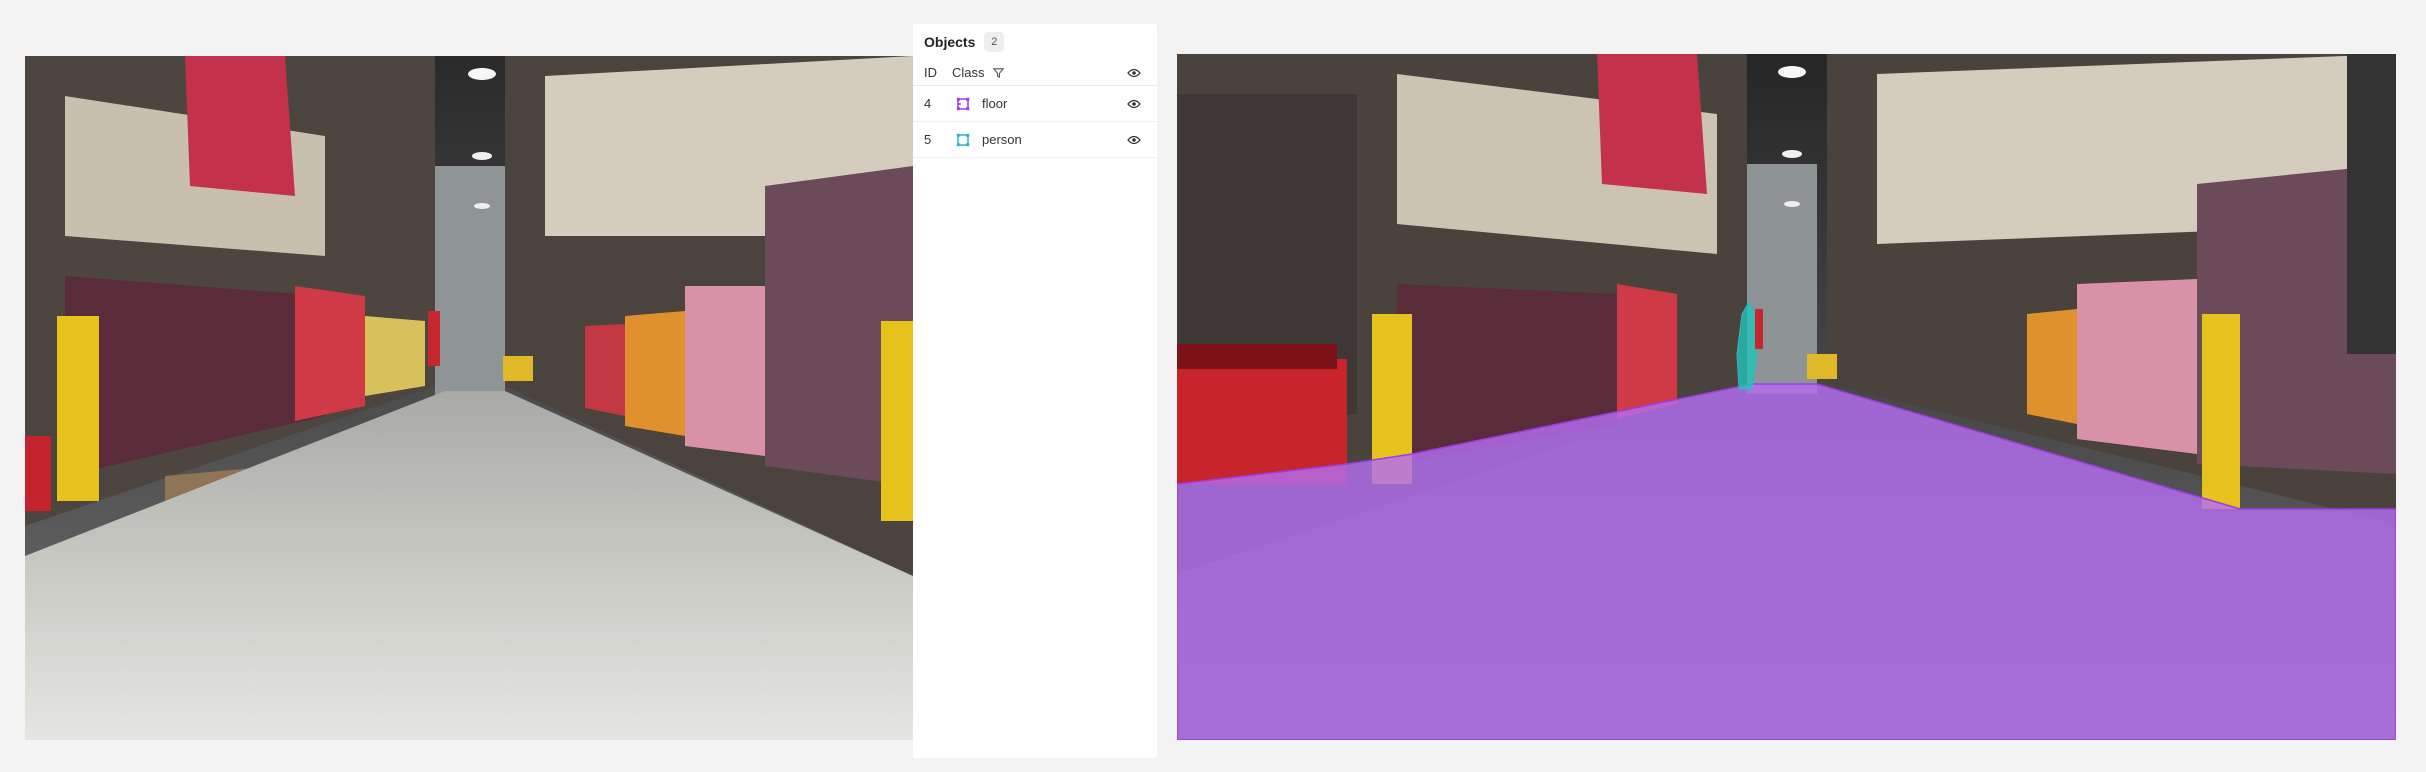 The image size is (2426, 772). What do you see at coordinates (950, 42) in the screenshot?
I see `panel-title: Objects` at bounding box center [950, 42].